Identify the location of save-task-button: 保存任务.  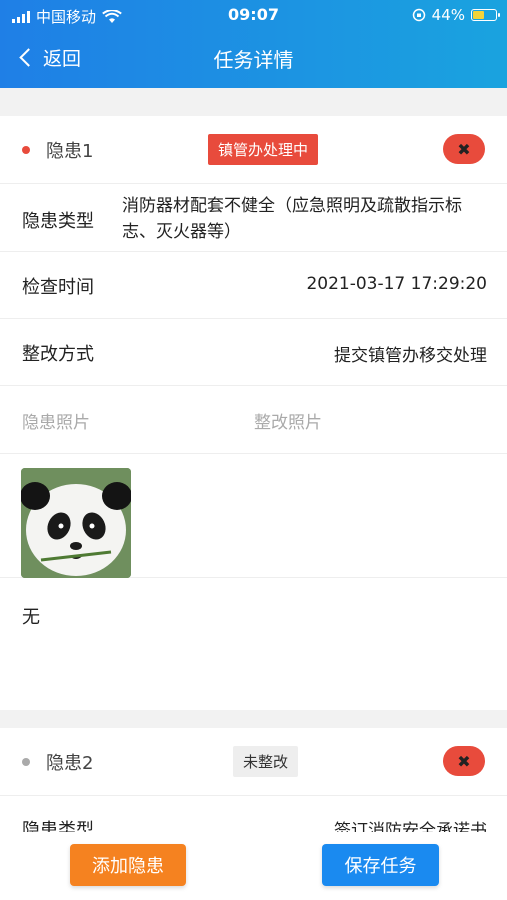
(380, 865).